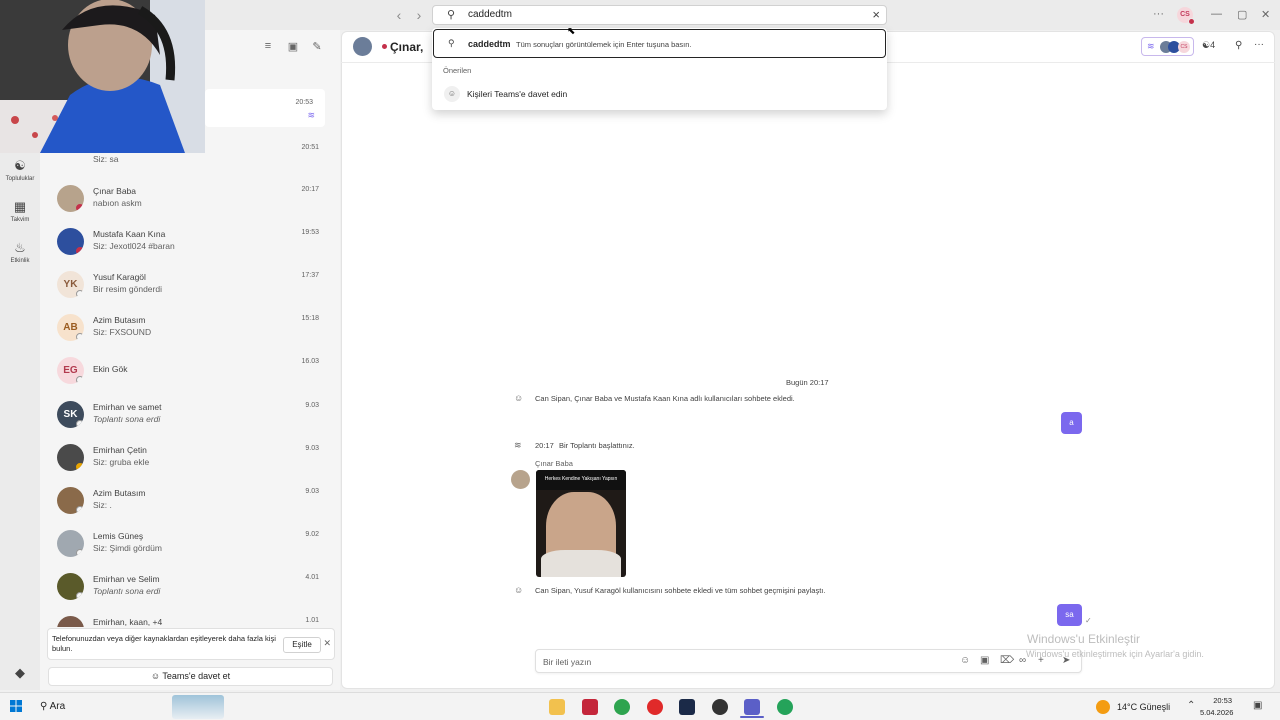  I want to click on date-divider: Bugün 20:17, so click(807, 382).